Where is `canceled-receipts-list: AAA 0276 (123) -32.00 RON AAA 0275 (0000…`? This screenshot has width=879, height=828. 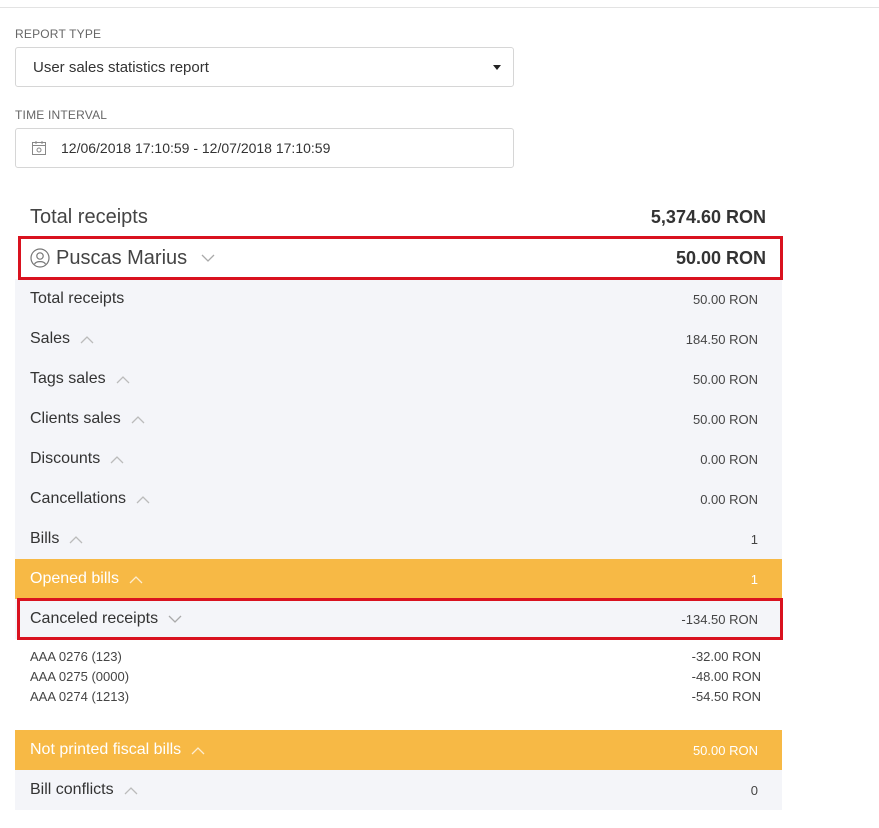 canceled-receipts-list: AAA 0276 (123) -32.00 RON AAA 0275 (0000… is located at coordinates (398, 692).